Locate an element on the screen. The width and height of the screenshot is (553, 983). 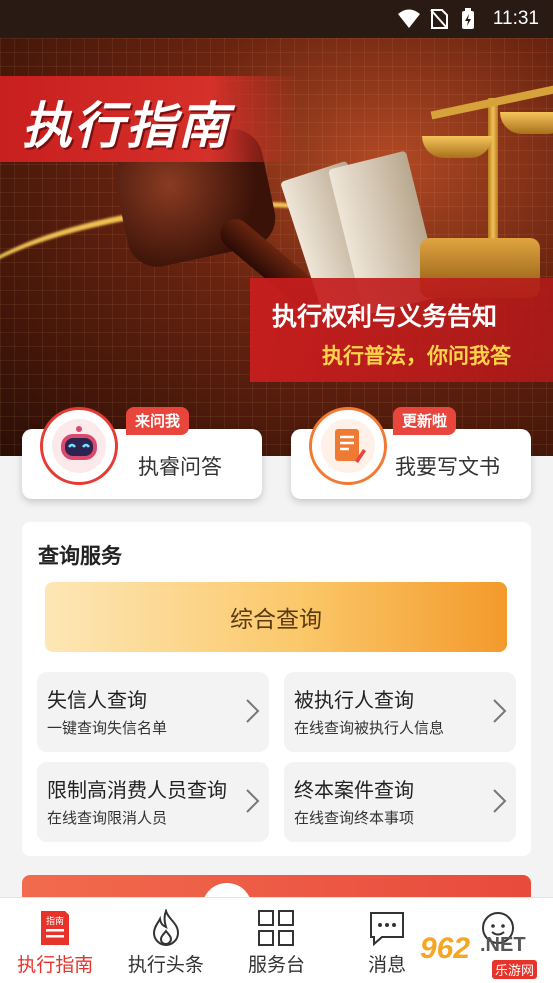
quick-card-label: 执睿问答 is located at coordinates (180, 467).